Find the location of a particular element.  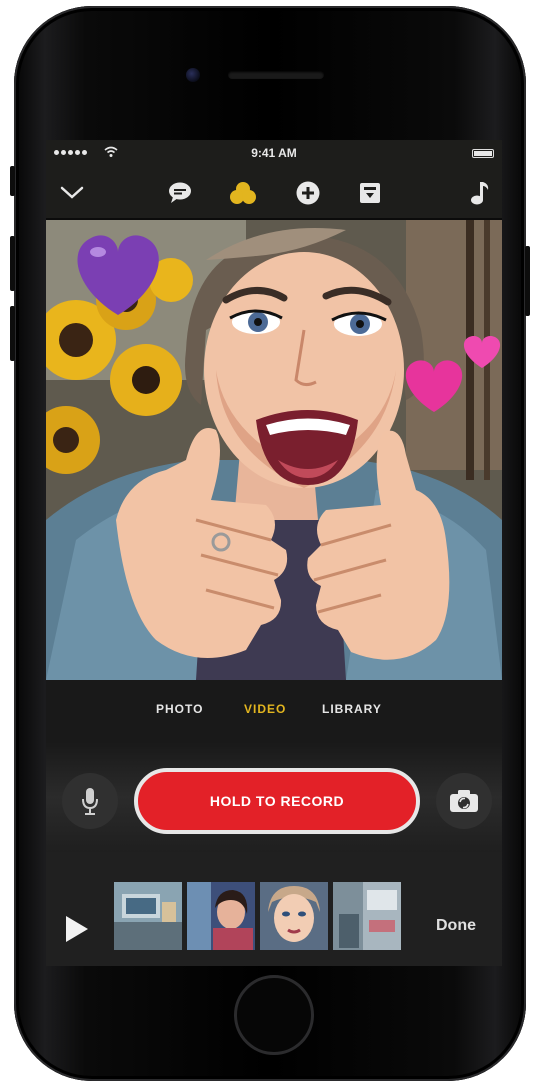

capture-mode-selector: PHOTO VIDEO LIBRARY is located at coordinates (274, 711).